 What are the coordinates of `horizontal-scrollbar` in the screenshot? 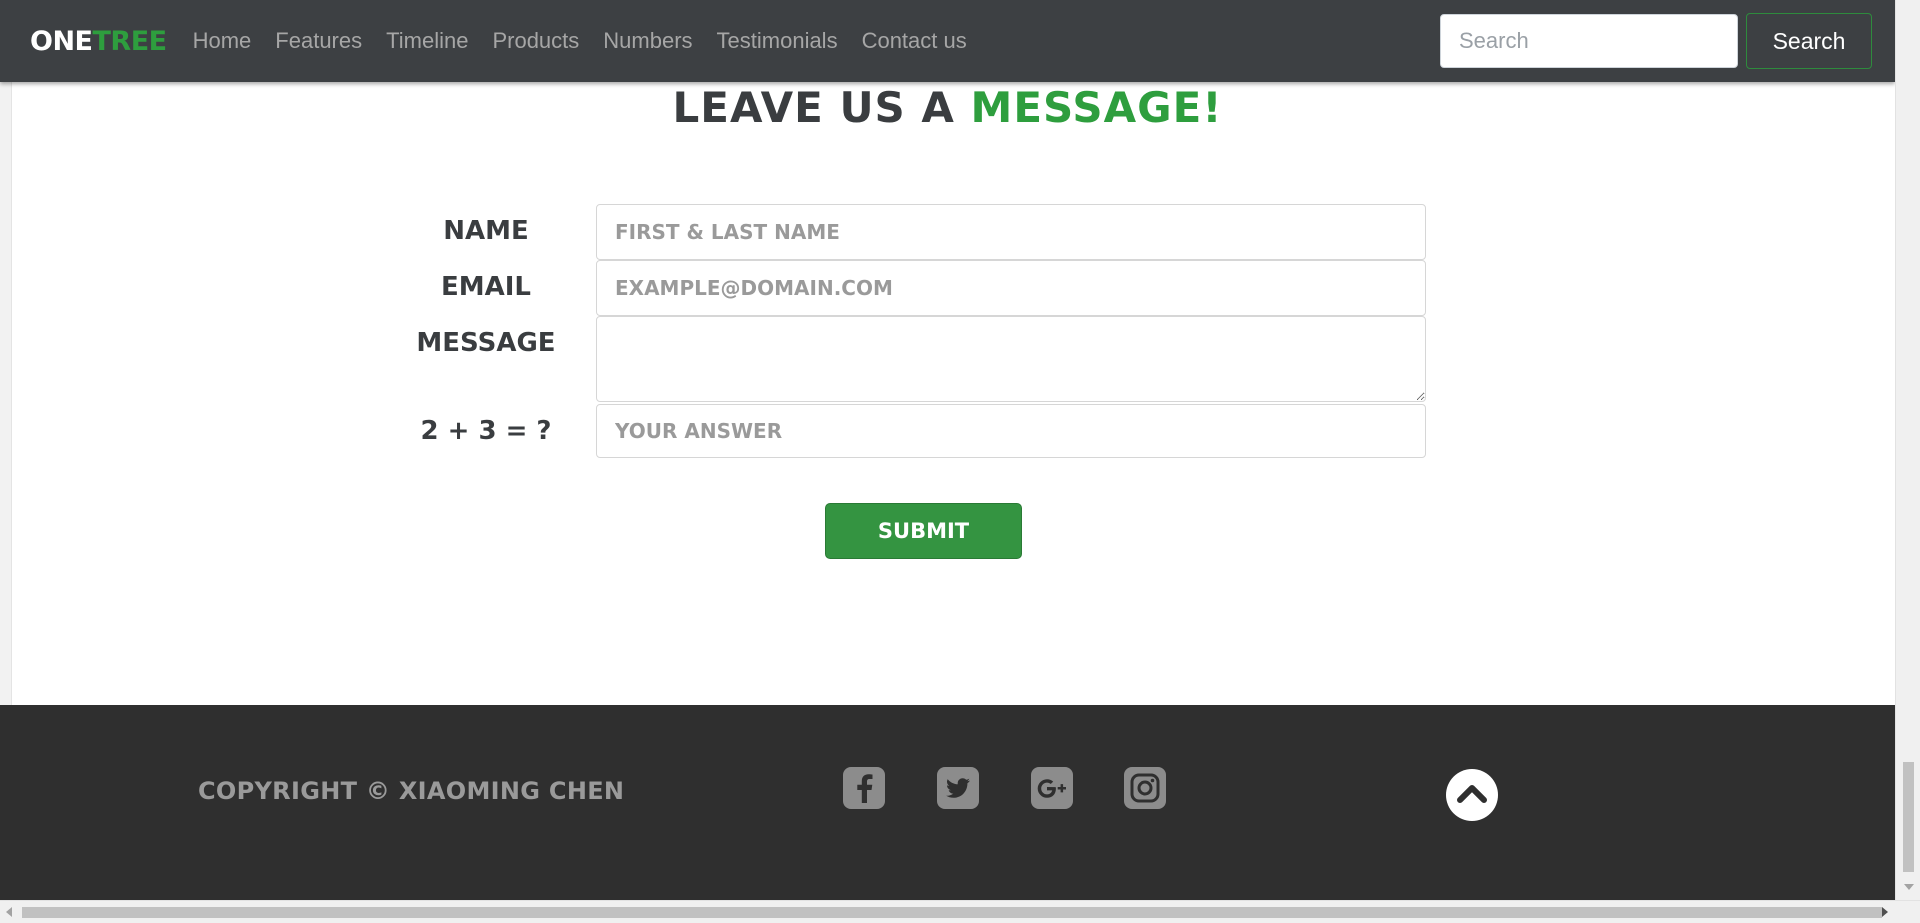 It's located at (960, 911).